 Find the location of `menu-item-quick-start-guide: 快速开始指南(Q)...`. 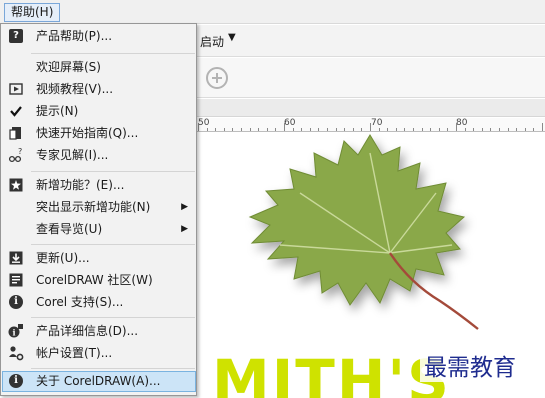

menu-item-quick-start-guide: 快速开始指南(Q)... is located at coordinates (99, 133).